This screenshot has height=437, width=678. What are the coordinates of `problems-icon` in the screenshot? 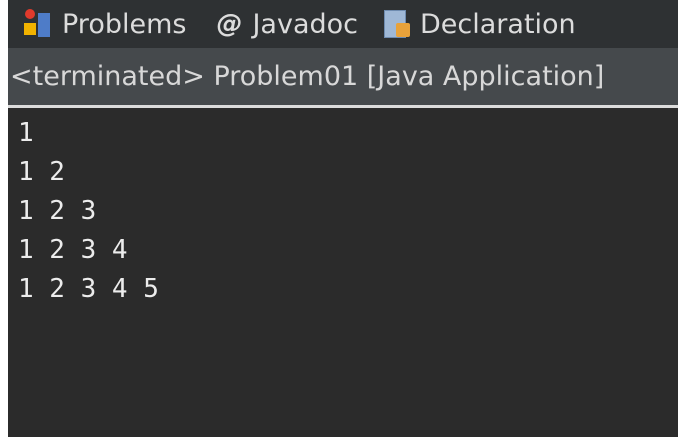 It's located at (37, 24).